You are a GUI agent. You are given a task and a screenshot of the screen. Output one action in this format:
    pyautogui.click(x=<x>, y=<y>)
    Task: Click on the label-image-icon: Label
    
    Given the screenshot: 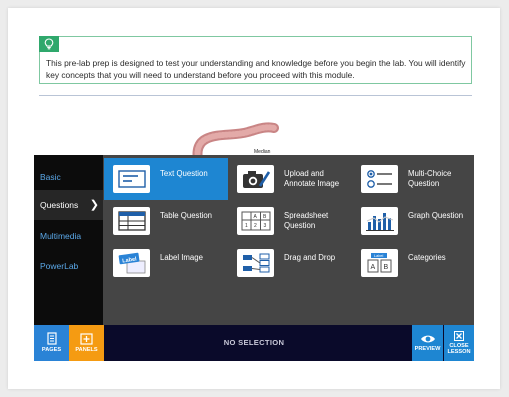 What is the action you would take?
    pyautogui.click(x=131, y=263)
    